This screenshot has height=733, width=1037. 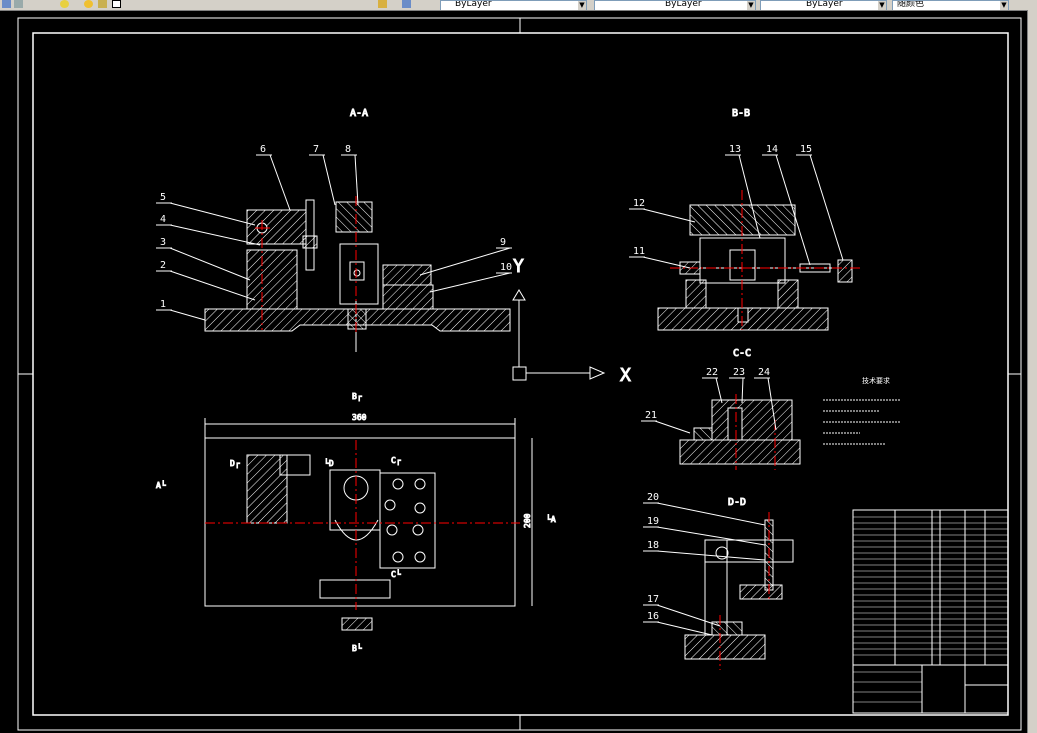 I want to click on section-mark-a-left: A└, so click(x=161, y=485).